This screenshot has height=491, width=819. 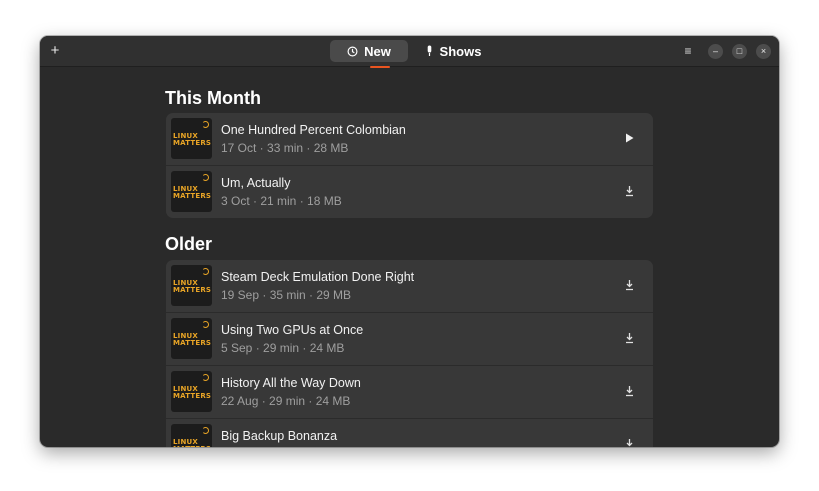 I want to click on active-tab-indicator, so click(x=380, y=67).